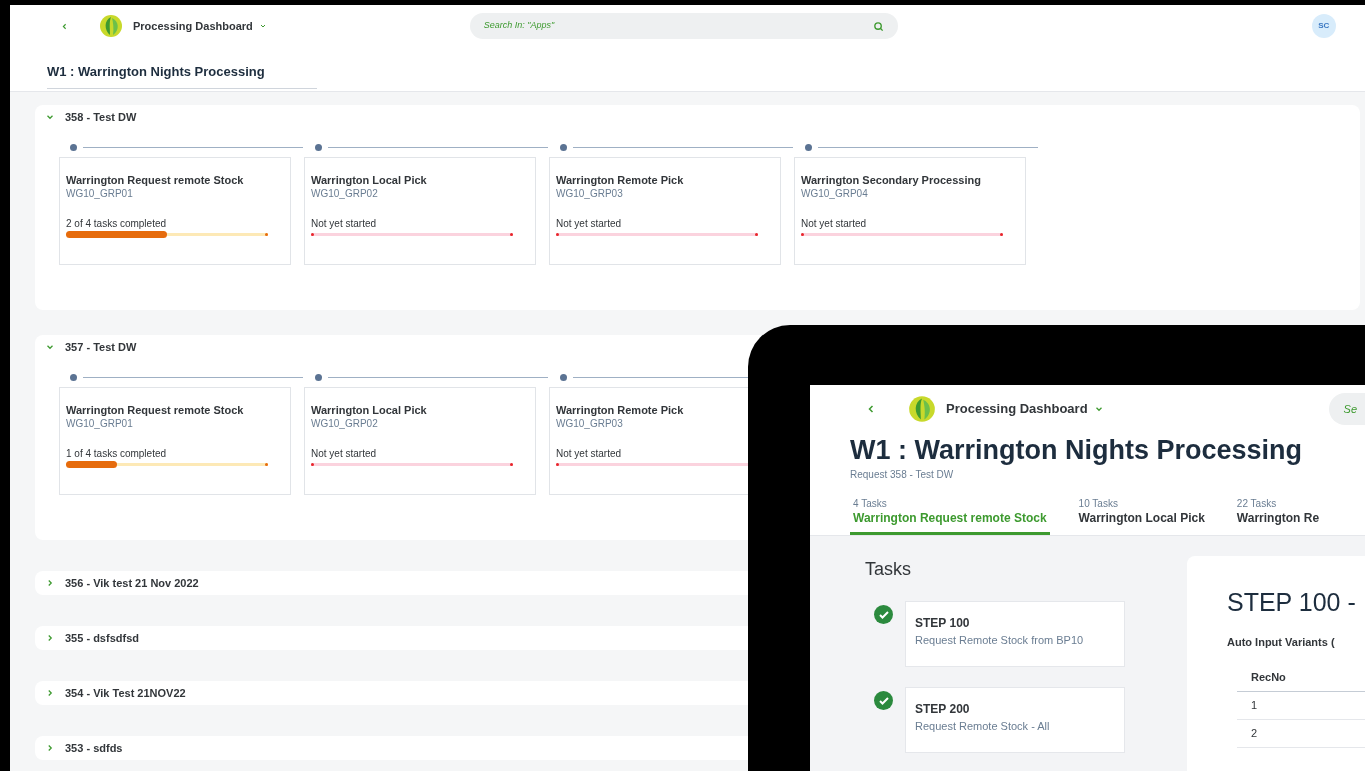 Image resolution: width=1365 pixels, height=771 pixels. Describe the element at coordinates (878, 26) in the screenshot. I see `search-icon` at that location.